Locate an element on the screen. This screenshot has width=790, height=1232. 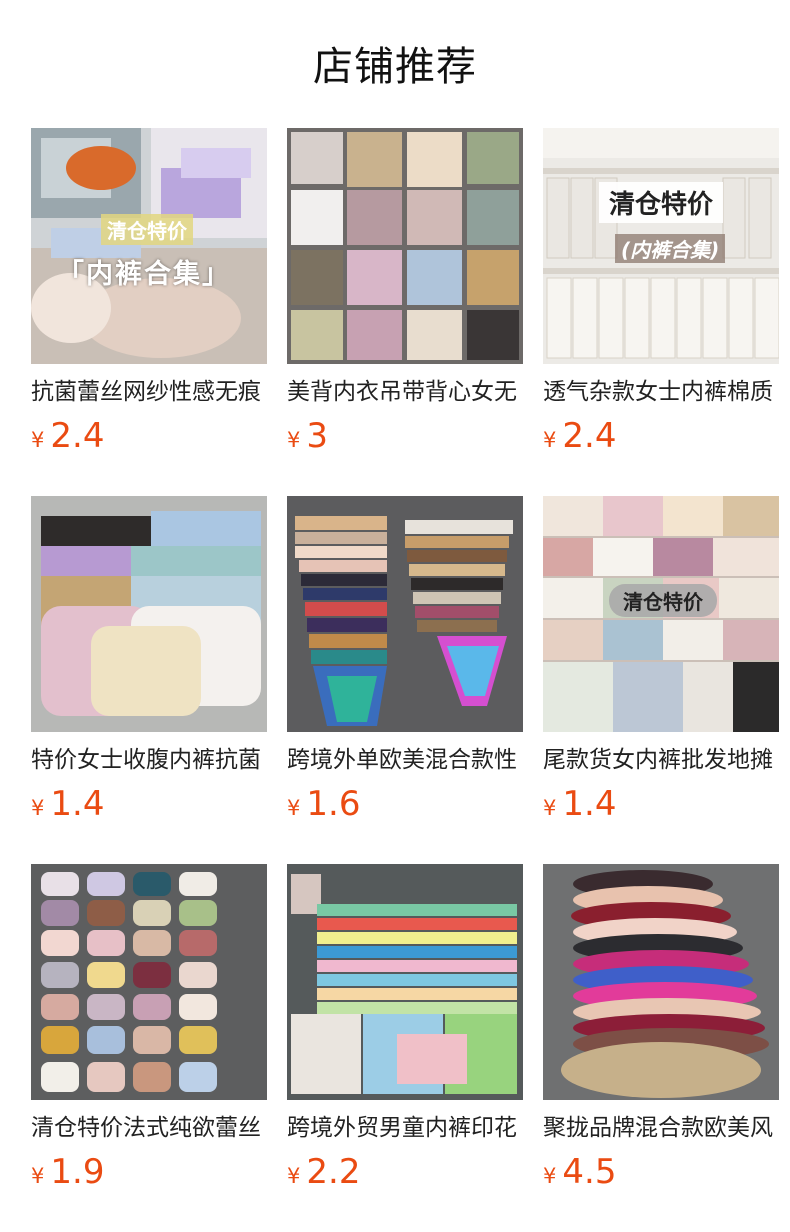
product-name: 尾款货女内裤批发地摊 is located at coordinates (661, 760).